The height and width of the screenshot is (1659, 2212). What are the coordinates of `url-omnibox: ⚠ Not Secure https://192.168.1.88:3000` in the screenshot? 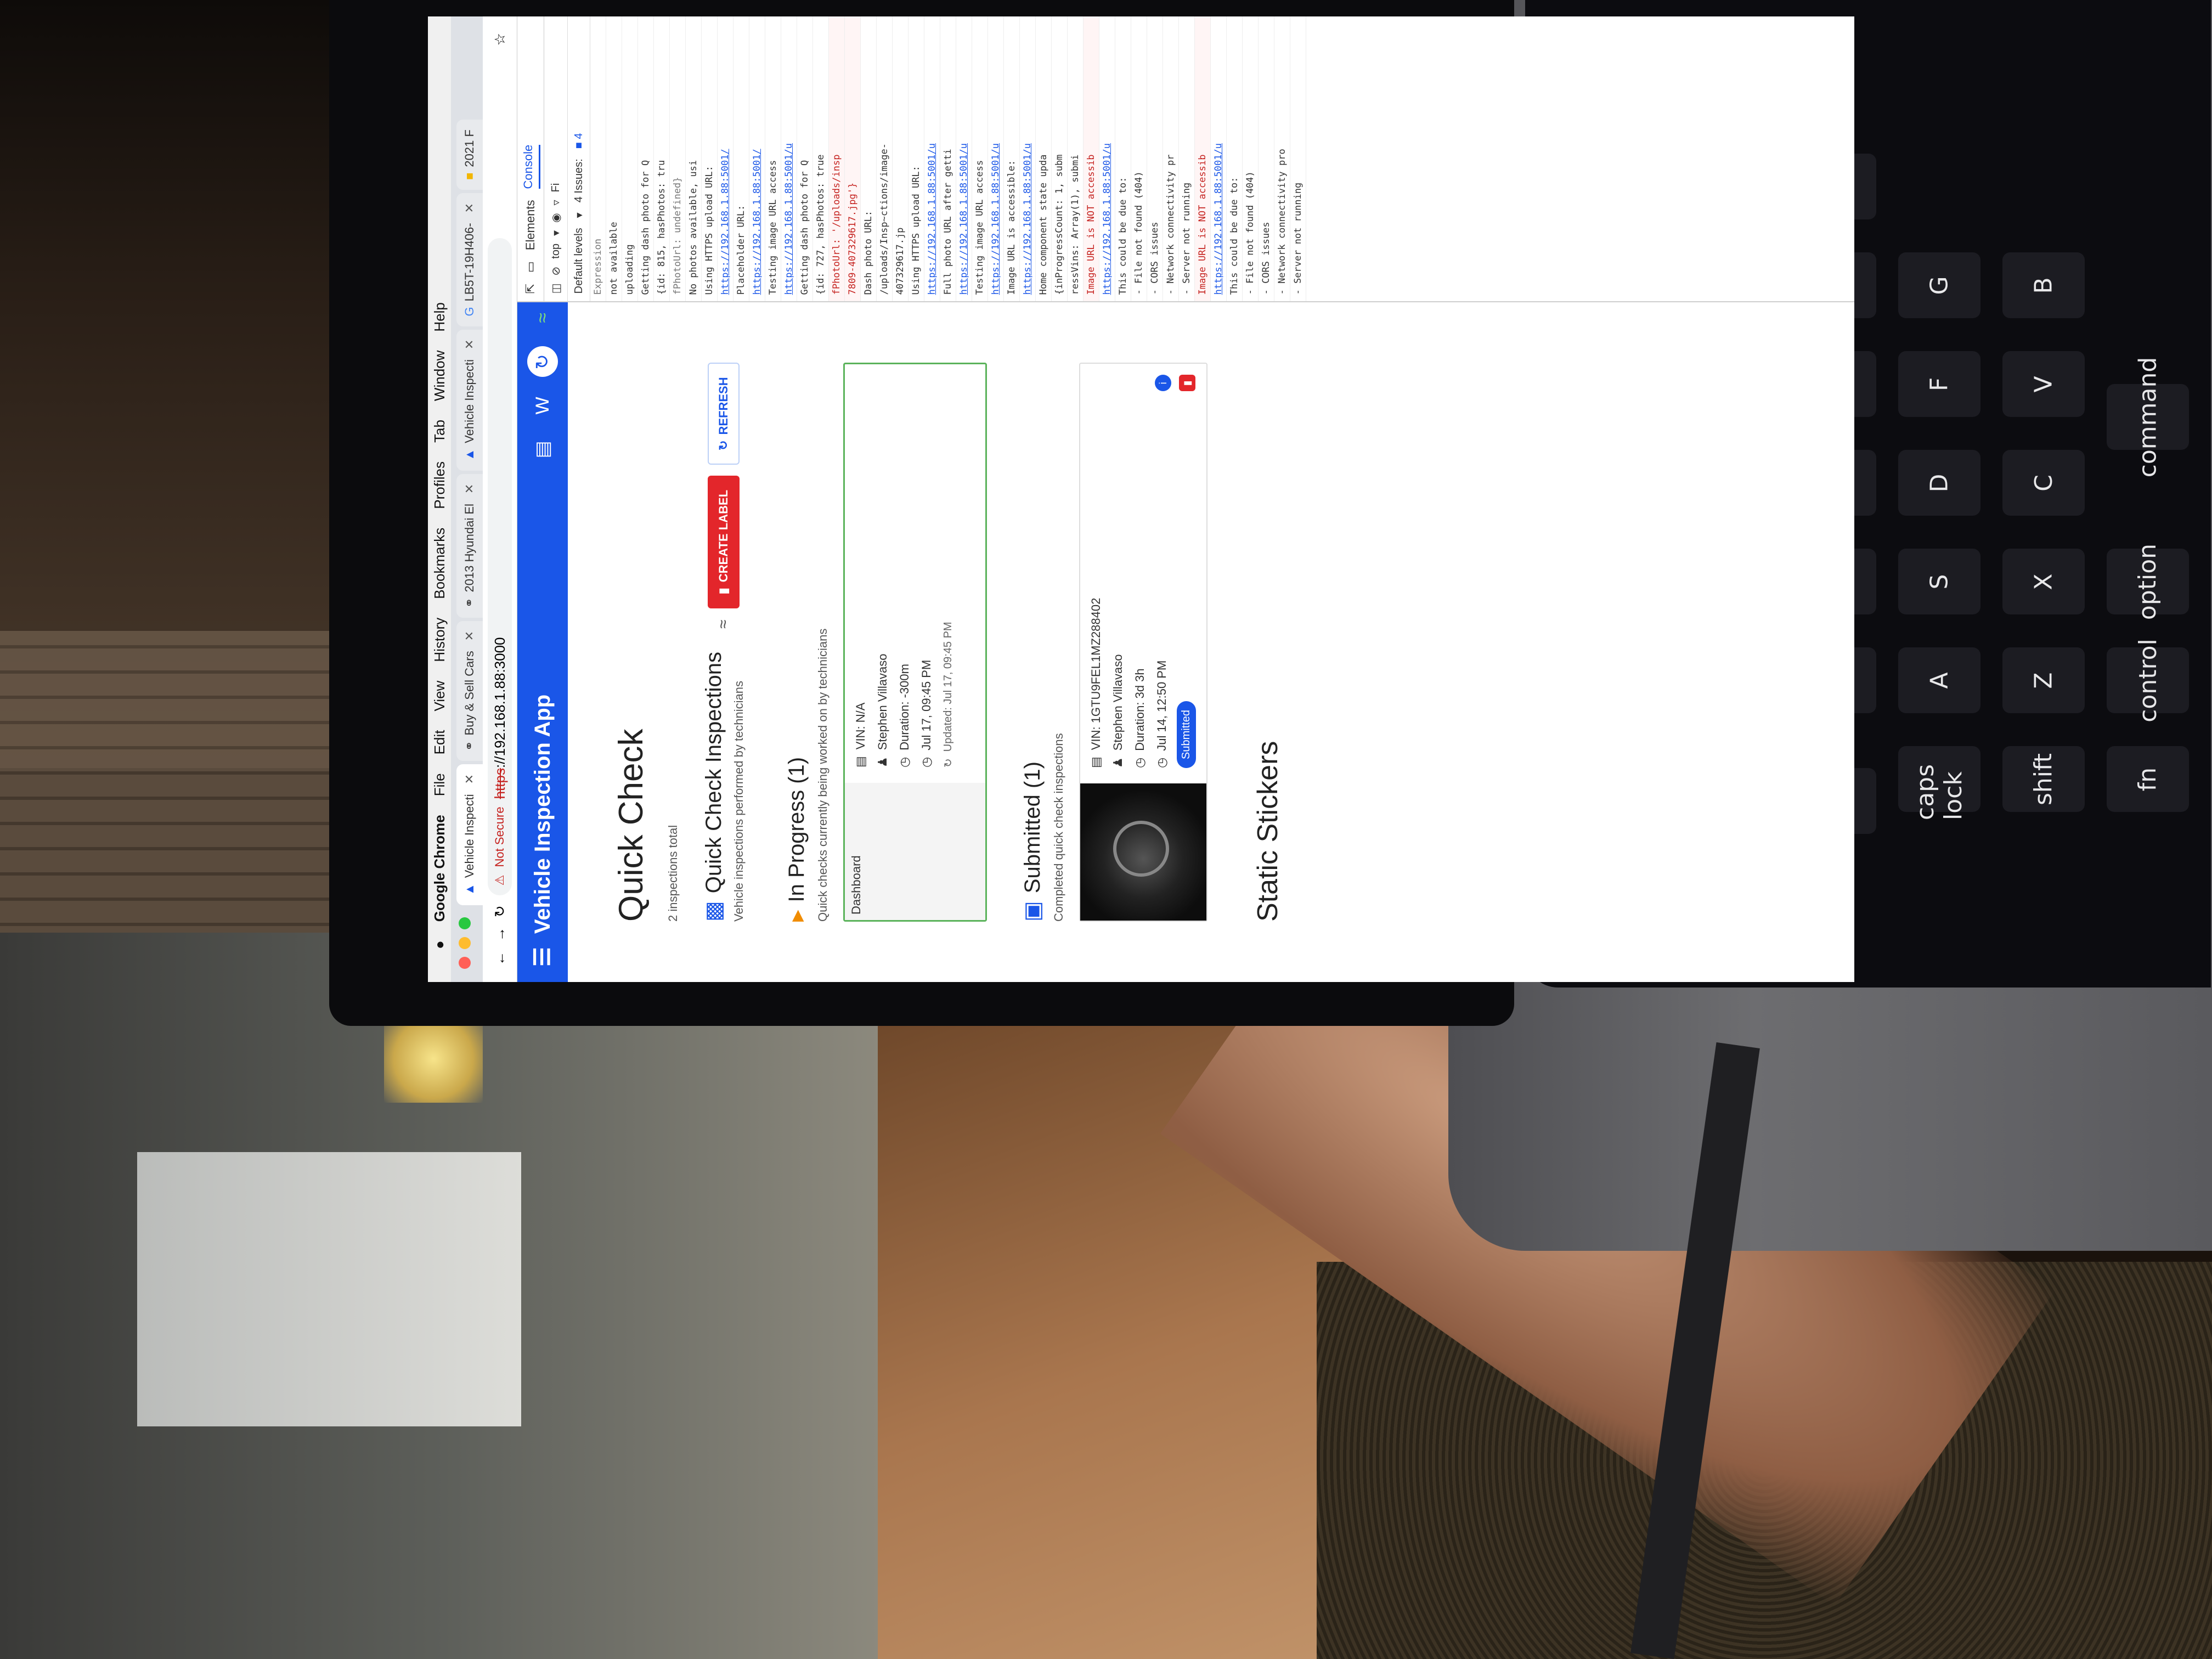 It's located at (500, 567).